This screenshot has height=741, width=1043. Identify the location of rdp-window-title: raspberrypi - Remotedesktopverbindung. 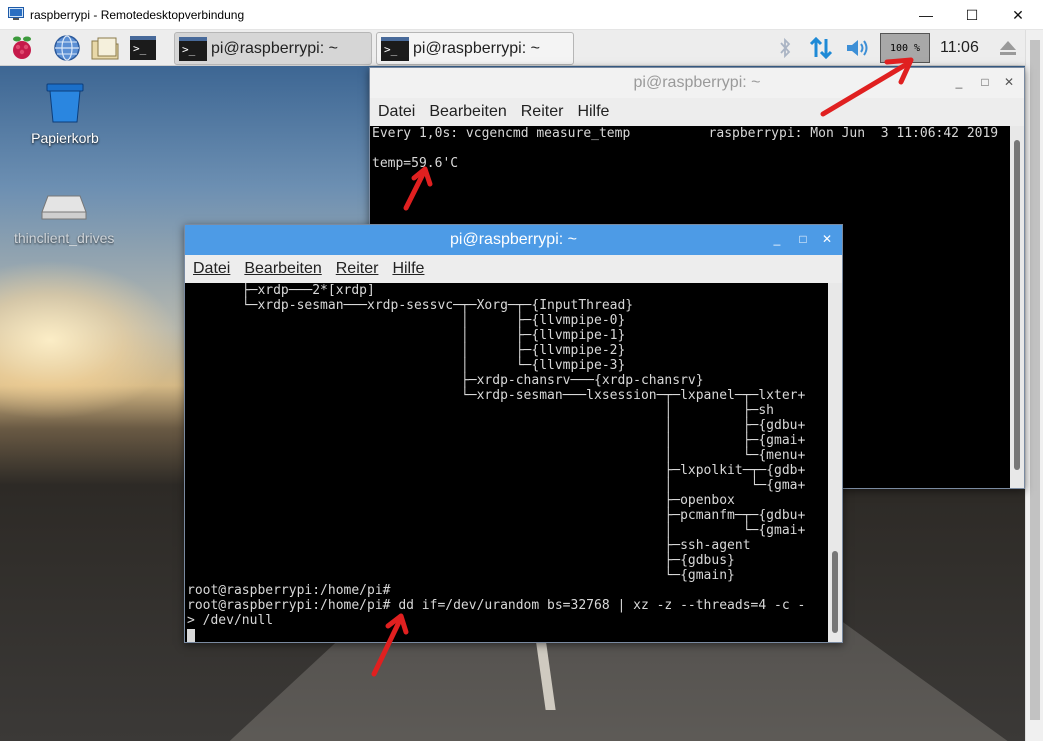
(137, 15).